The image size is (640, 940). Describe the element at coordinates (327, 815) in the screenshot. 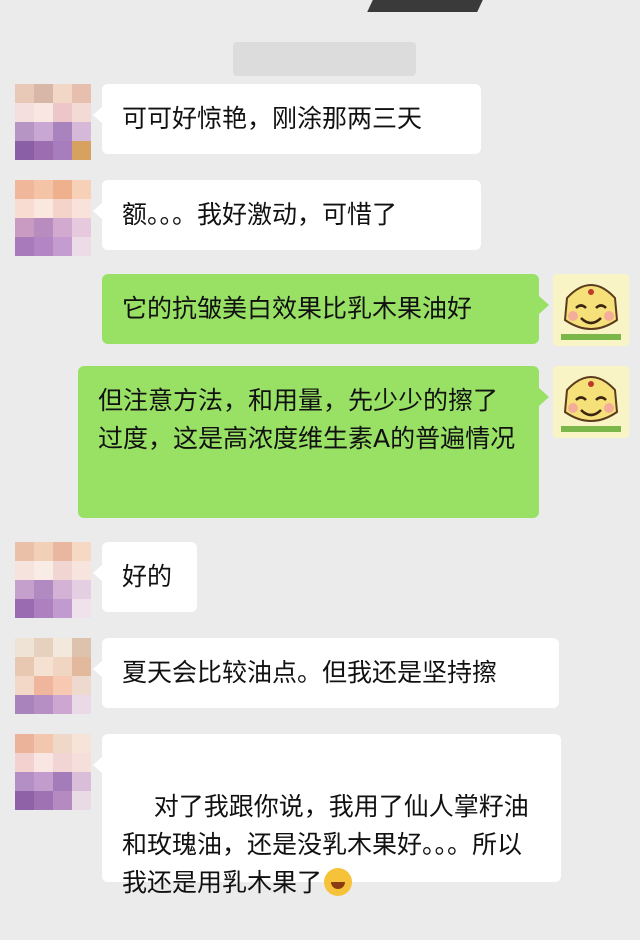

I see `message-bubble: 对了我跟你说，我用了仙人掌籽油和玫瑰油，还是没乳木果好。。。所以我还是用乳木果了` at that location.